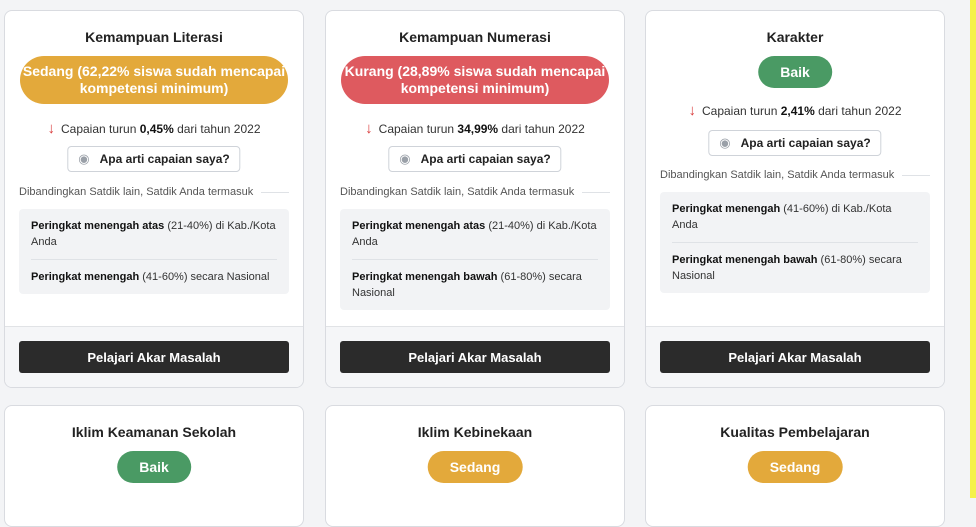 The width and height of the screenshot is (976, 527). Describe the element at coordinates (795, 37) in the screenshot. I see `card-title: Karakter` at that location.